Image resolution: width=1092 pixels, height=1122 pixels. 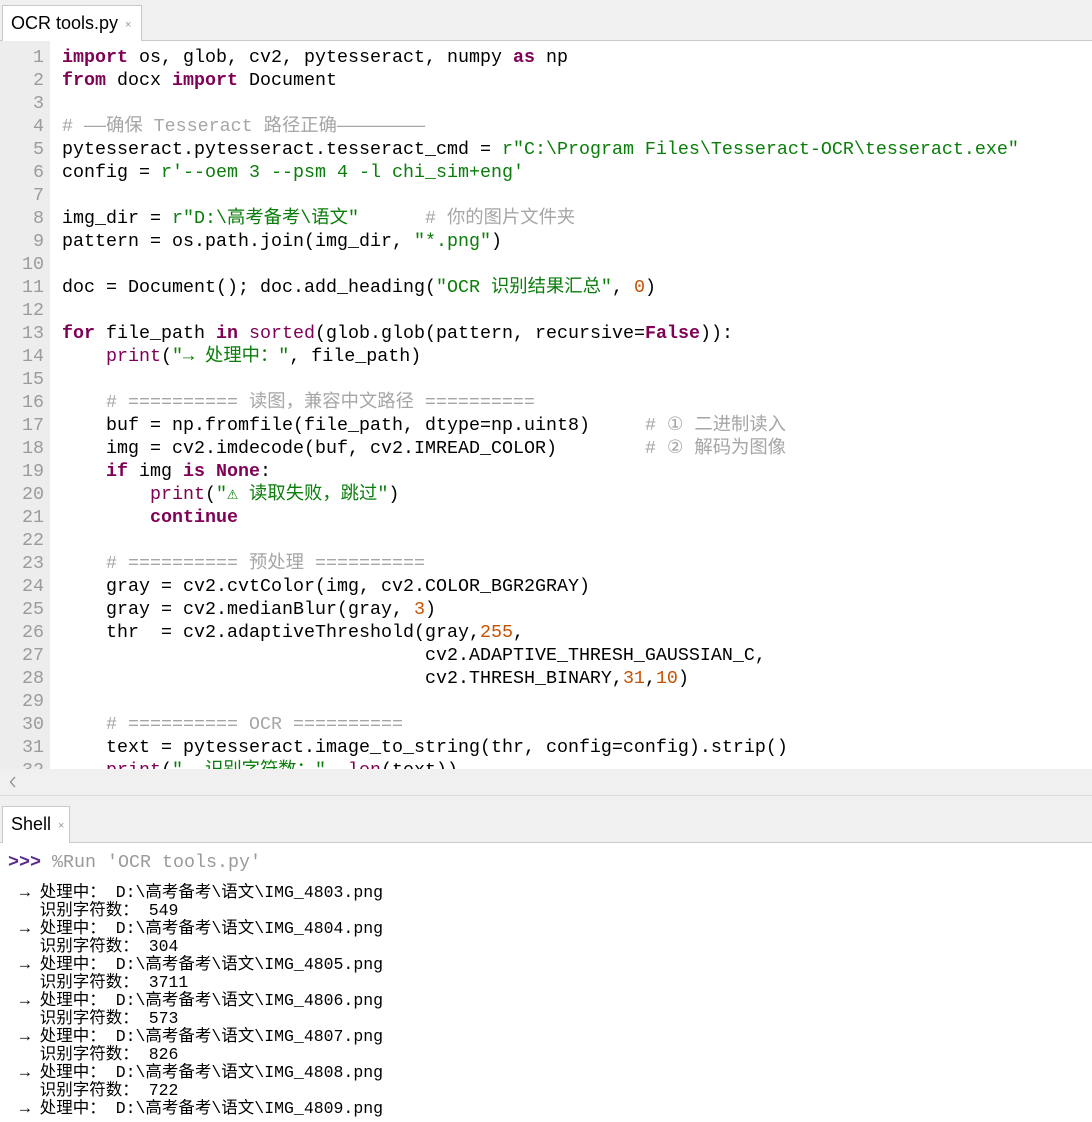 I want to click on editor-tab-title: OCR tools.py, so click(x=65, y=23).